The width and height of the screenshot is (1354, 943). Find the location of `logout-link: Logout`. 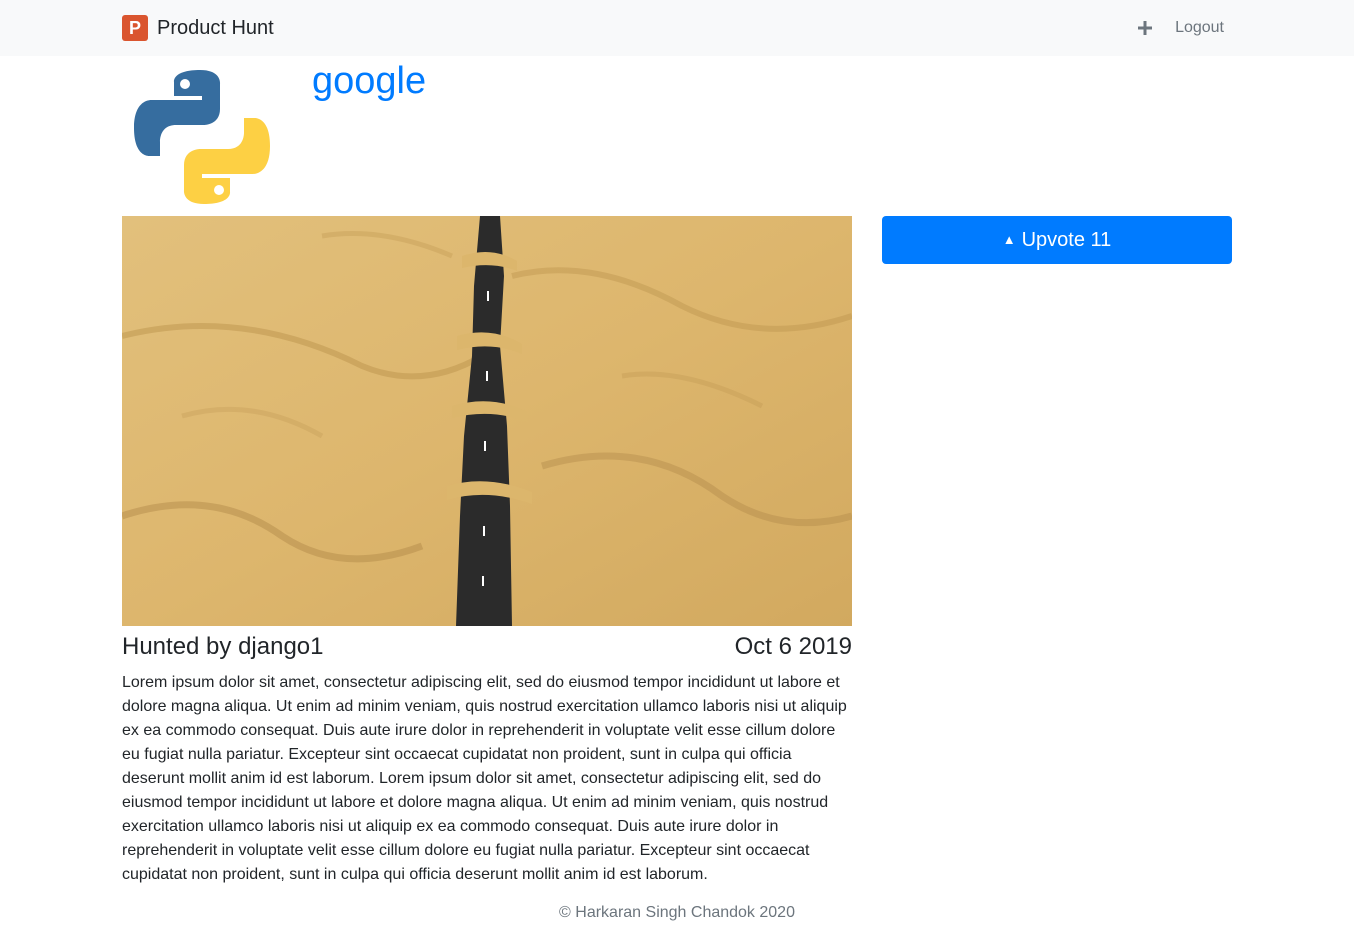

logout-link: Logout is located at coordinates (1199, 28).